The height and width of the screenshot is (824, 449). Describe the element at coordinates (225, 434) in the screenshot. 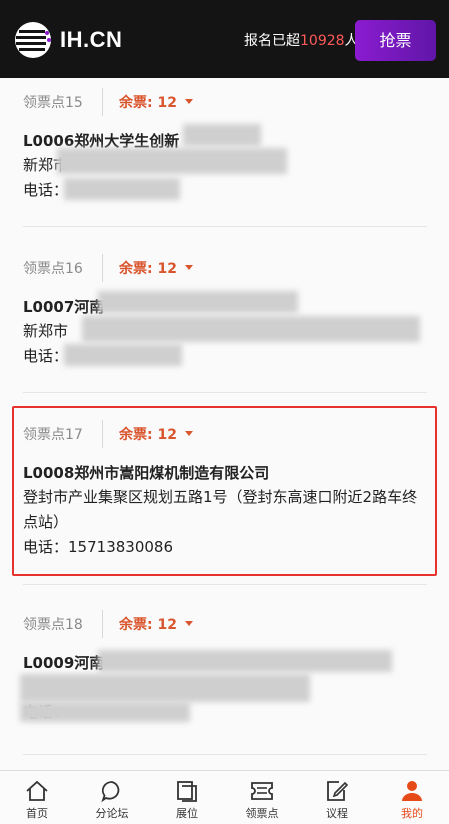

I see `card-header: 领票点17 余票: 12` at that location.